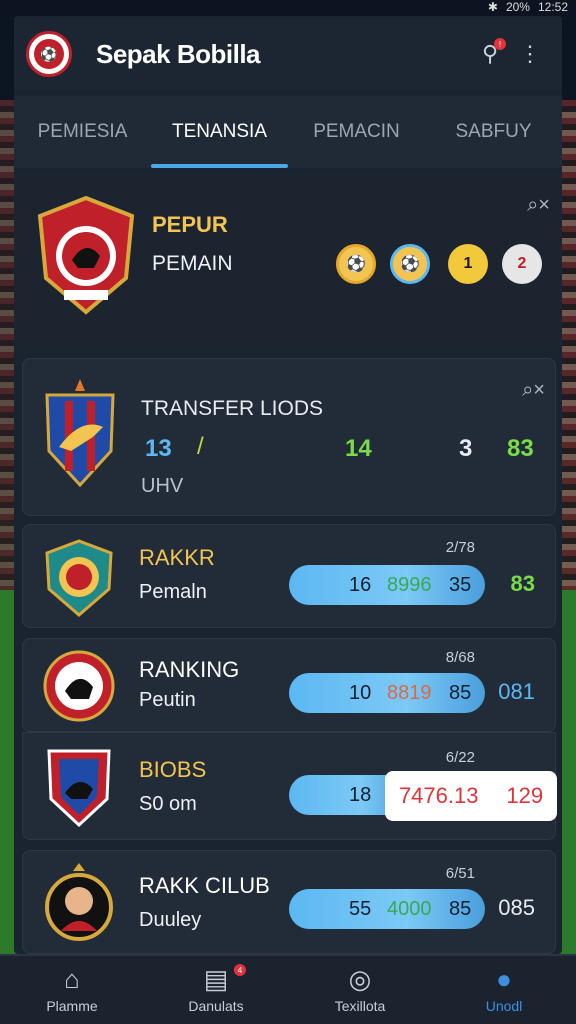  Describe the element at coordinates (168, 804) in the screenshot. I see `club-subtitle: S0 om` at that location.